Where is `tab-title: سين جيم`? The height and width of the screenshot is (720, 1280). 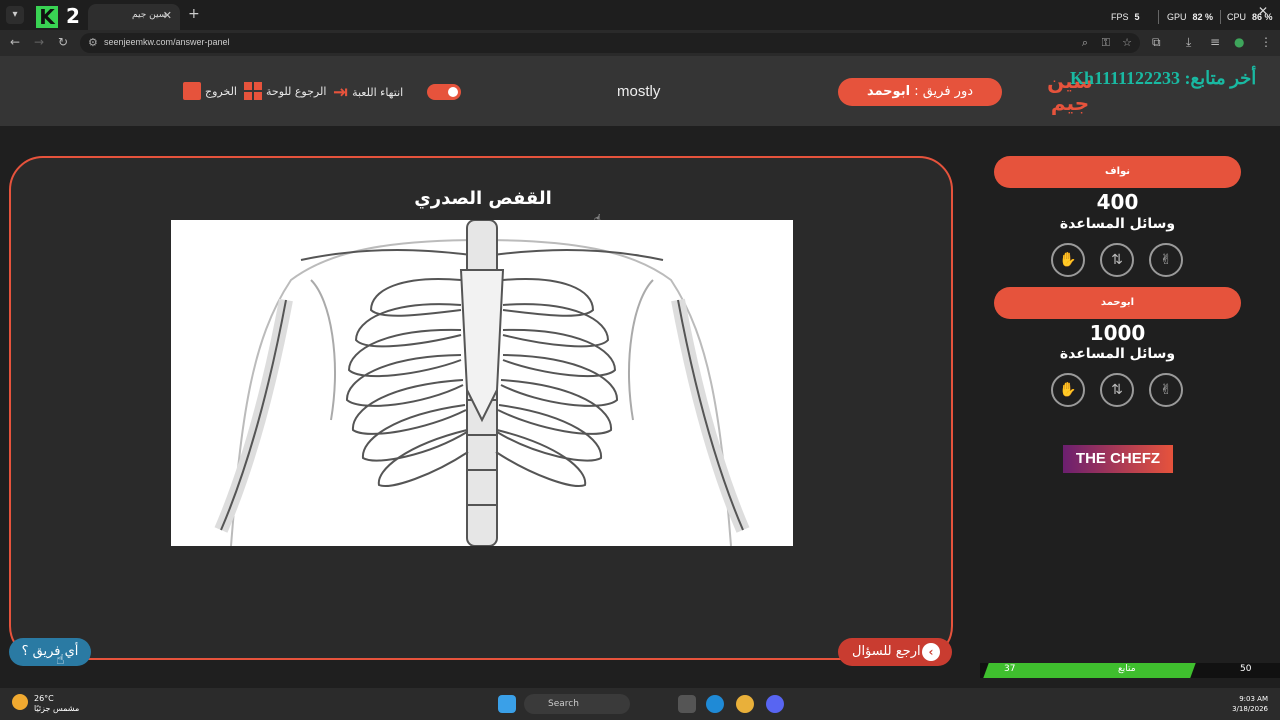
tab-title: سين جيم is located at coordinates (149, 15).